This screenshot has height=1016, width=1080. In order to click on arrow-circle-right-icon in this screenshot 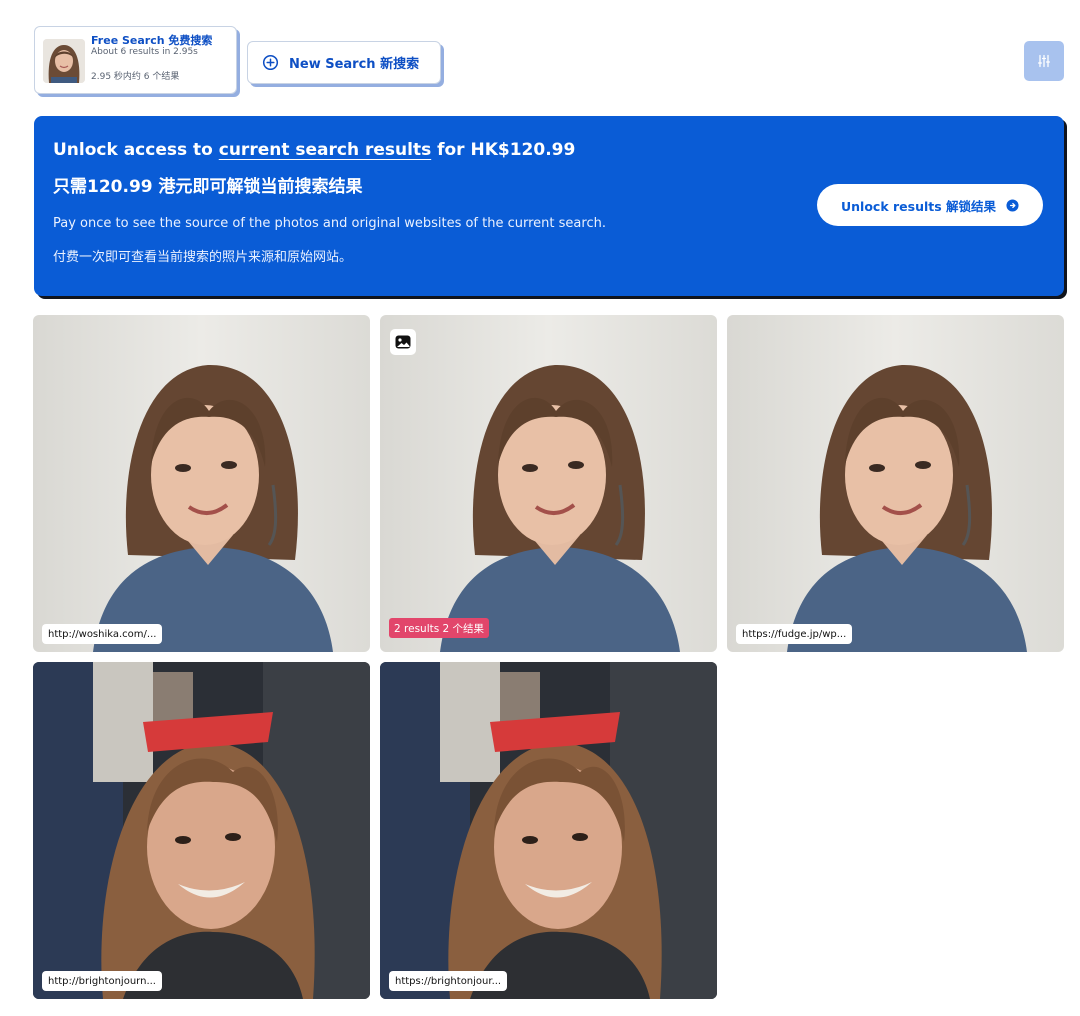, I will do `click(1012, 205)`.